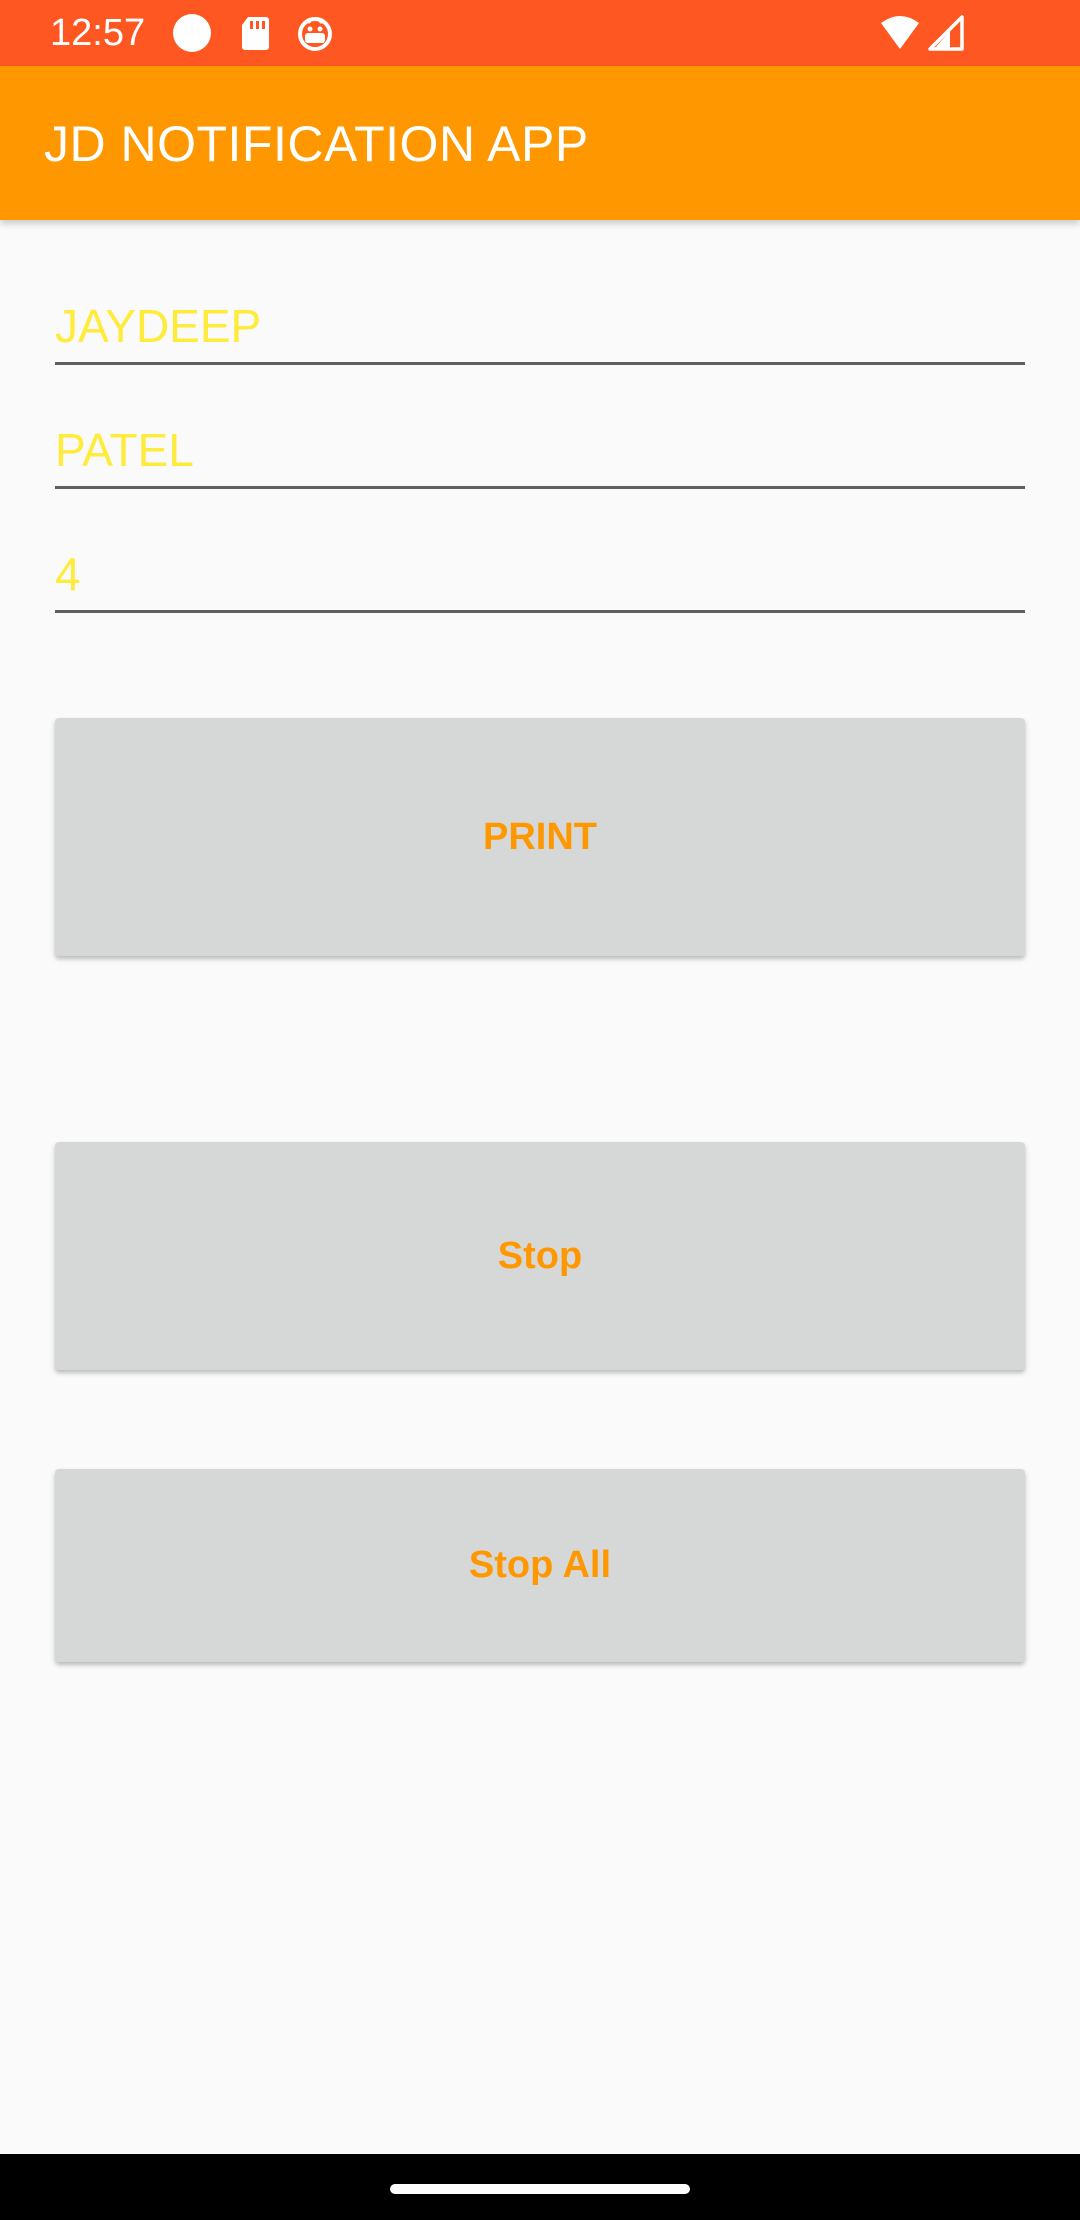 Image resolution: width=1080 pixels, height=2220 pixels. I want to click on number-field, so click(540, 578).